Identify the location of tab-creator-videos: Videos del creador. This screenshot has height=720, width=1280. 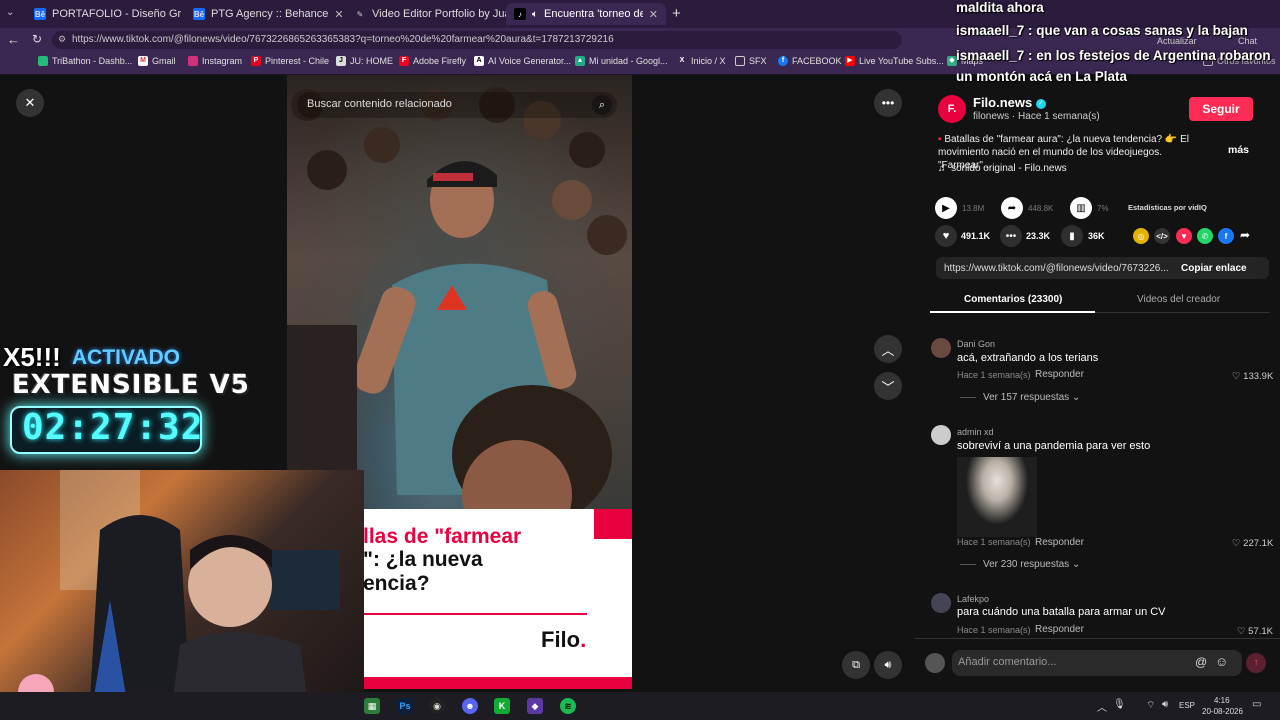
(1178, 299).